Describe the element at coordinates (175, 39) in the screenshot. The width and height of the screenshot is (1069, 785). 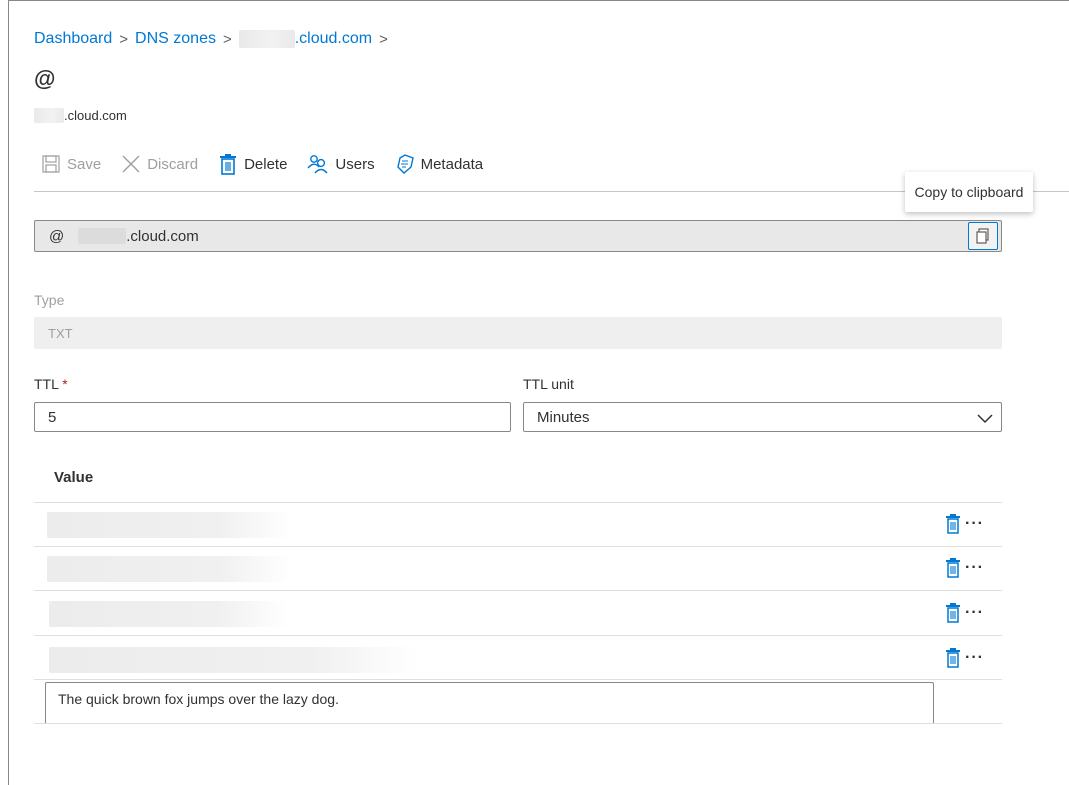
I see `breadcrumb-dns-zones: DNS zones` at that location.